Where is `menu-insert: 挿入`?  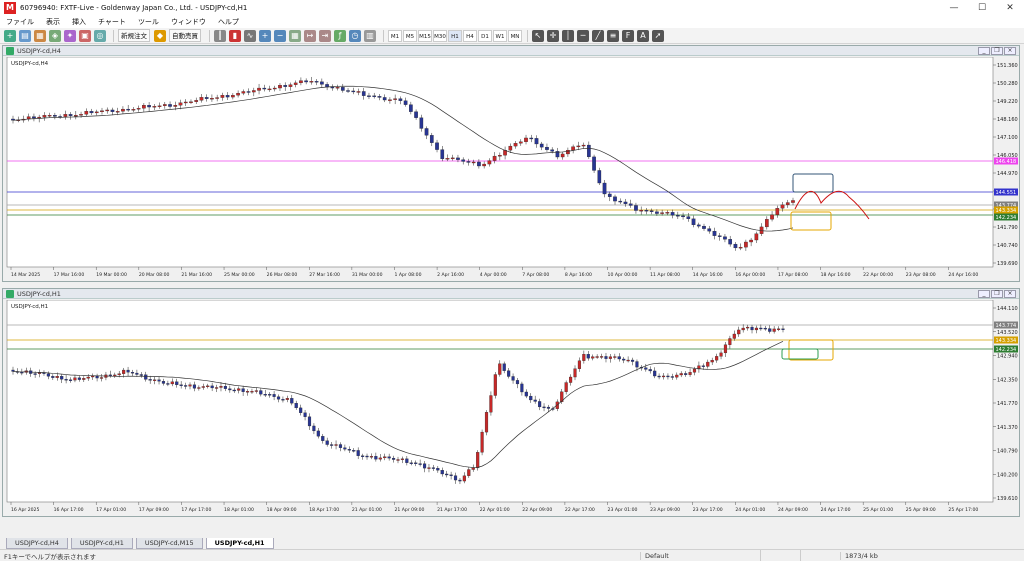
menu-insert: 挿入 is located at coordinates (79, 22).